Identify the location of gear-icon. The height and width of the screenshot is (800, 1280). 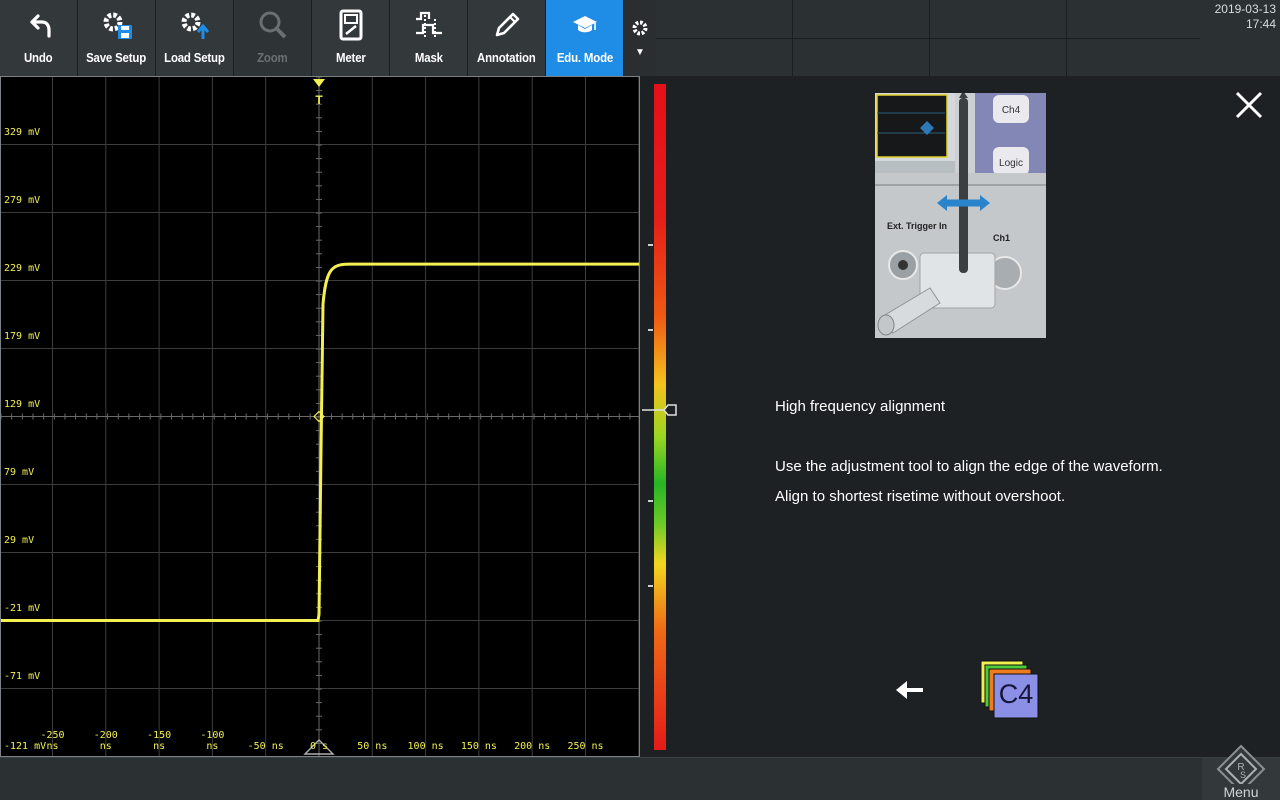
(640, 27).